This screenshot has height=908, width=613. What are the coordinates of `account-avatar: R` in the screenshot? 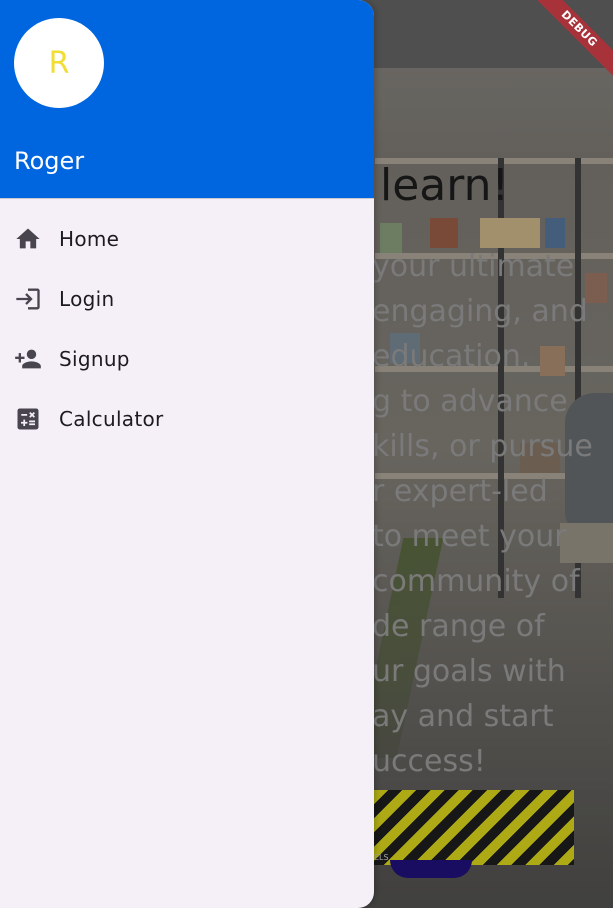 It's located at (59, 63).